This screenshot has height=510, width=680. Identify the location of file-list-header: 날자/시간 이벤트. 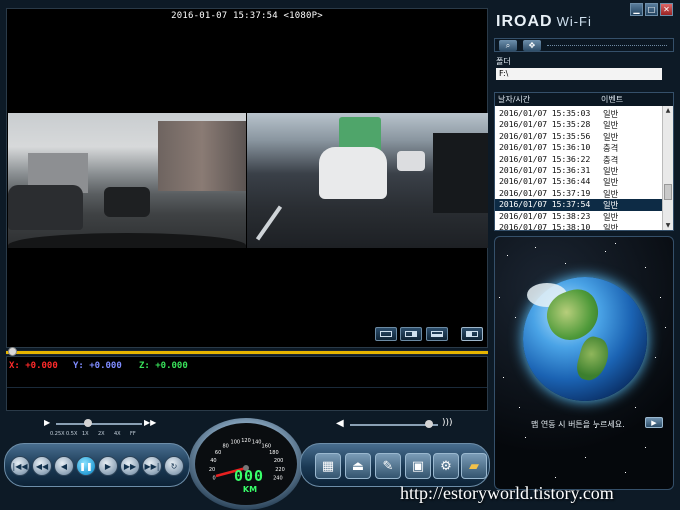
(584, 99).